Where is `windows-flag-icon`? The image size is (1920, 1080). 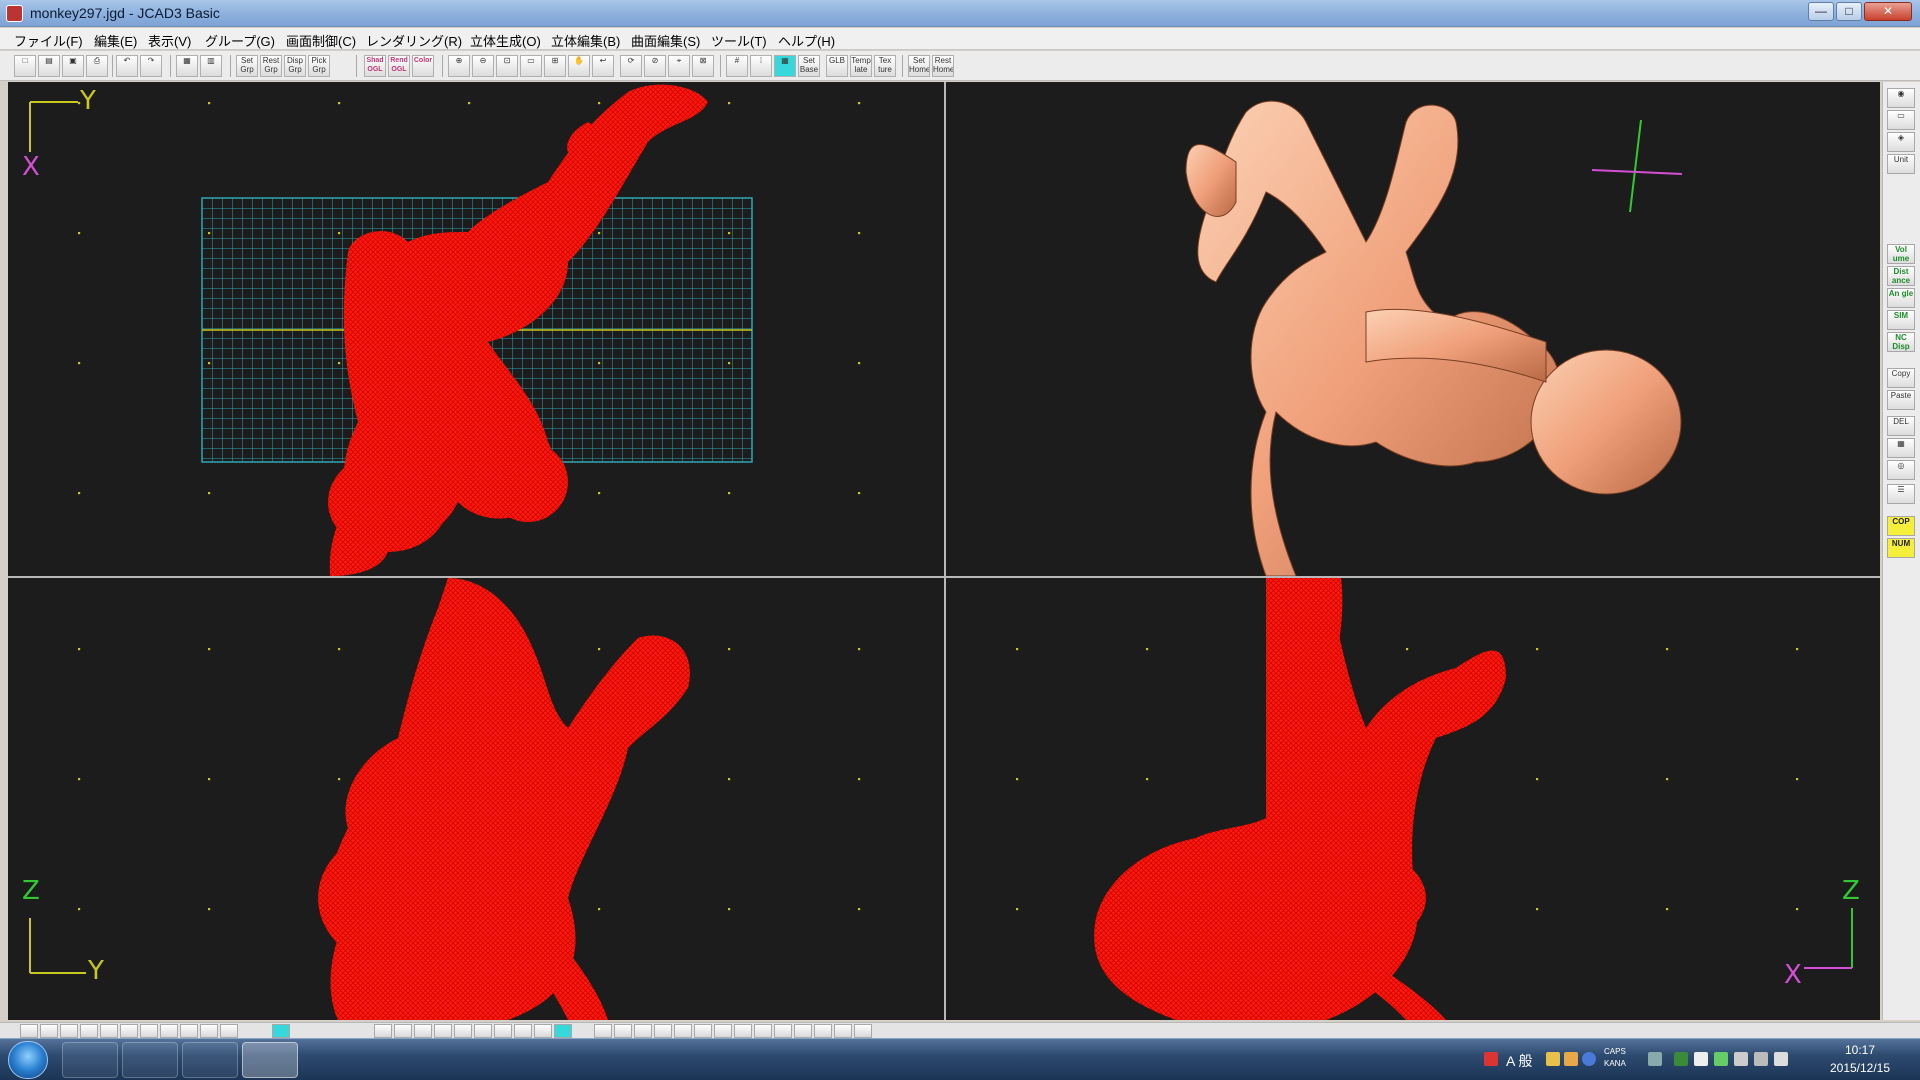
windows-flag-icon is located at coordinates (1701, 1059).